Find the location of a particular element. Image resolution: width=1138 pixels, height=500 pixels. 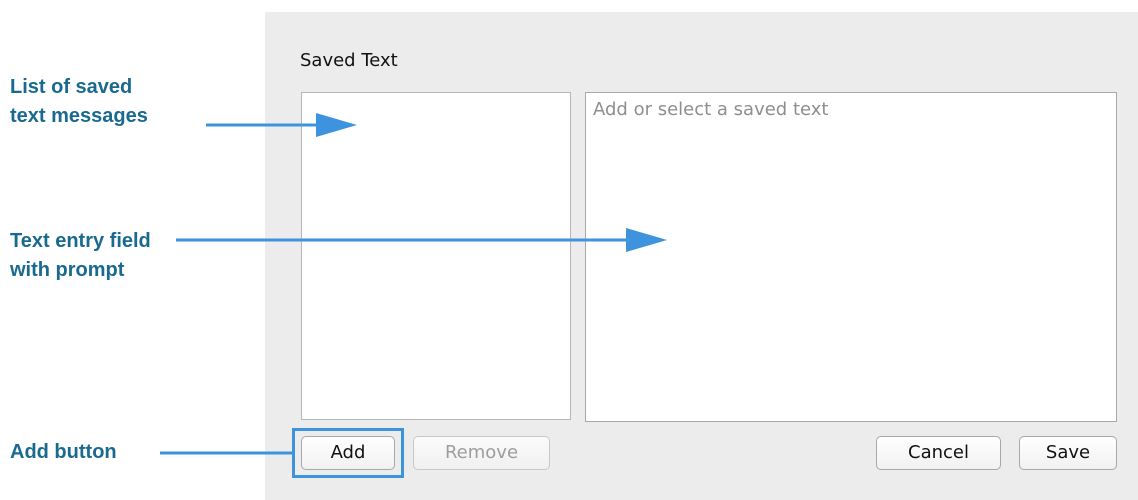

callout-text-entry: Text entry field with prompt is located at coordinates (80, 256).